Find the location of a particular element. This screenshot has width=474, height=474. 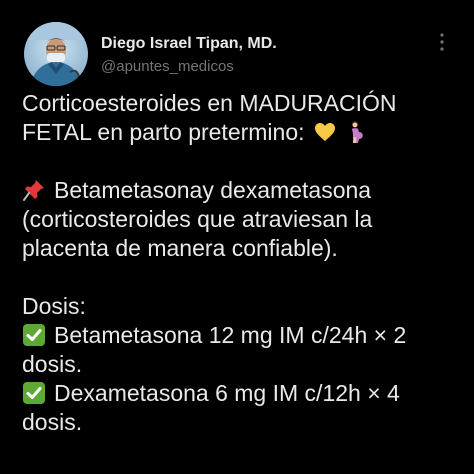

tweet-line: placenta de manera confiable). is located at coordinates (180, 248).